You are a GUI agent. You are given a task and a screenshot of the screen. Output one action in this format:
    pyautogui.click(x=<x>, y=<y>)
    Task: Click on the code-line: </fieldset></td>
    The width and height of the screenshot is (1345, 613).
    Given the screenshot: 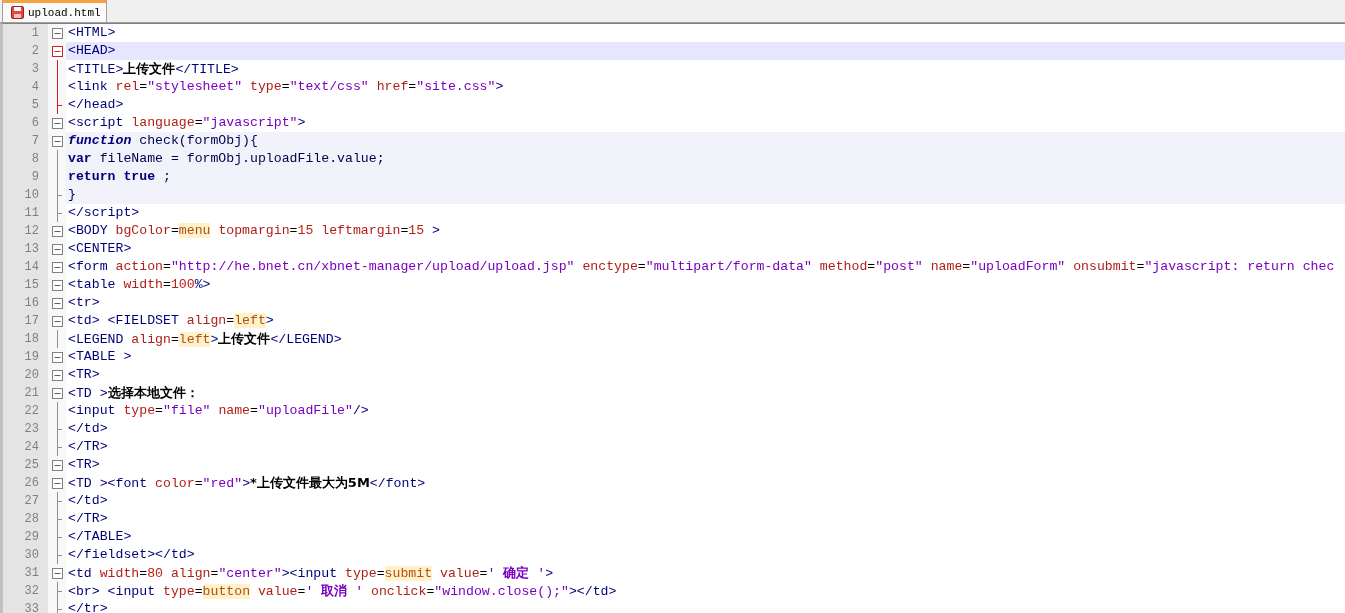 What is the action you would take?
    pyautogui.click(x=131, y=555)
    